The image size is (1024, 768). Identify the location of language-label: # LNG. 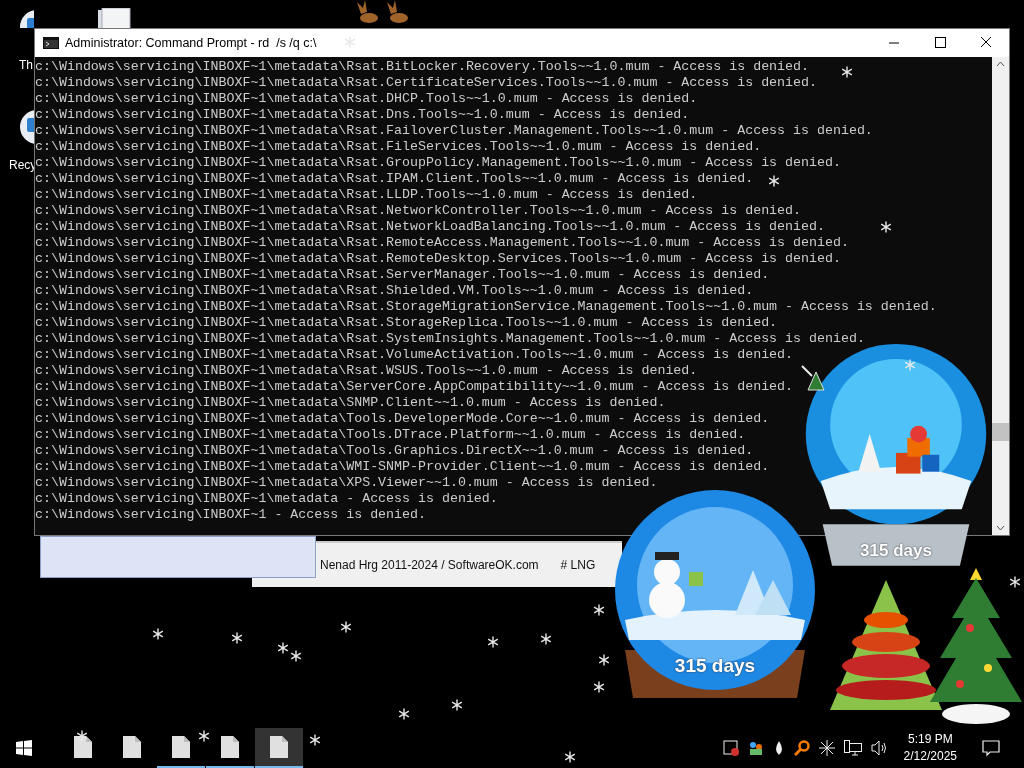
(578, 565).